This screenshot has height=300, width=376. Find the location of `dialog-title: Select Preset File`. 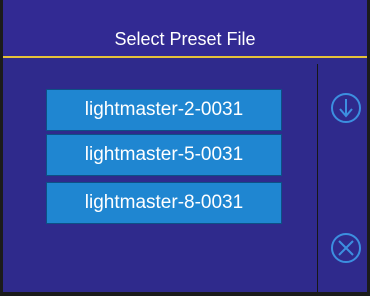

dialog-title: Select Preset File is located at coordinates (185, 39).